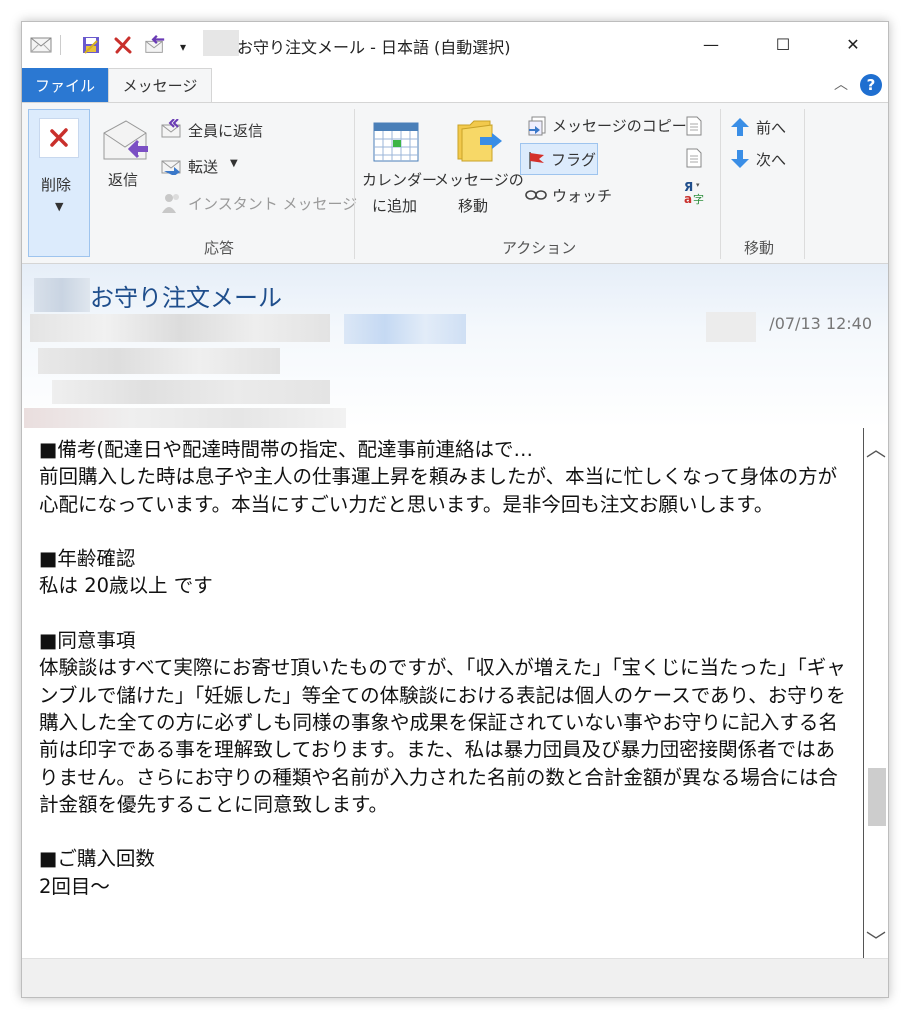  Describe the element at coordinates (731, 327) in the screenshot. I see `date-redaction` at that location.